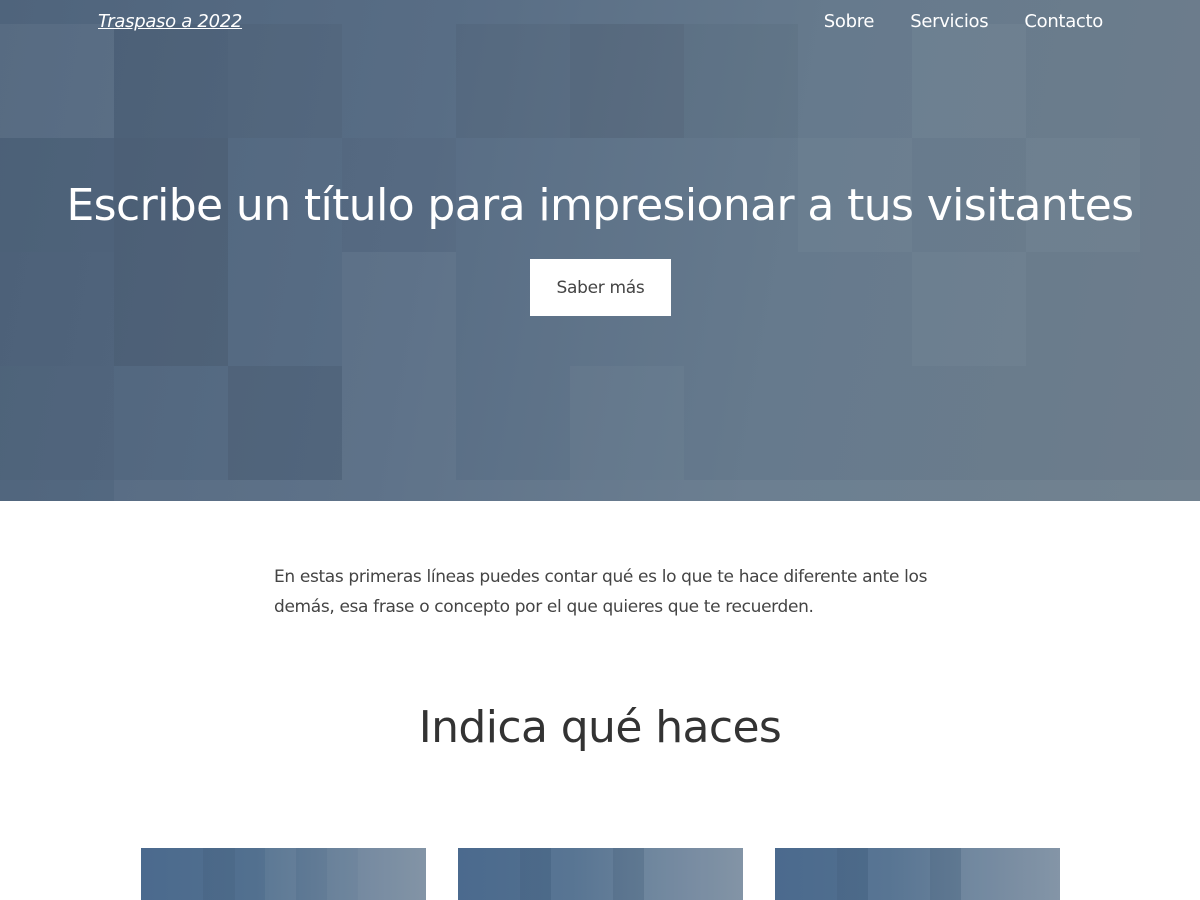 The image size is (1200, 900). I want to click on nav-link-contacto: Contacto, so click(1063, 21).